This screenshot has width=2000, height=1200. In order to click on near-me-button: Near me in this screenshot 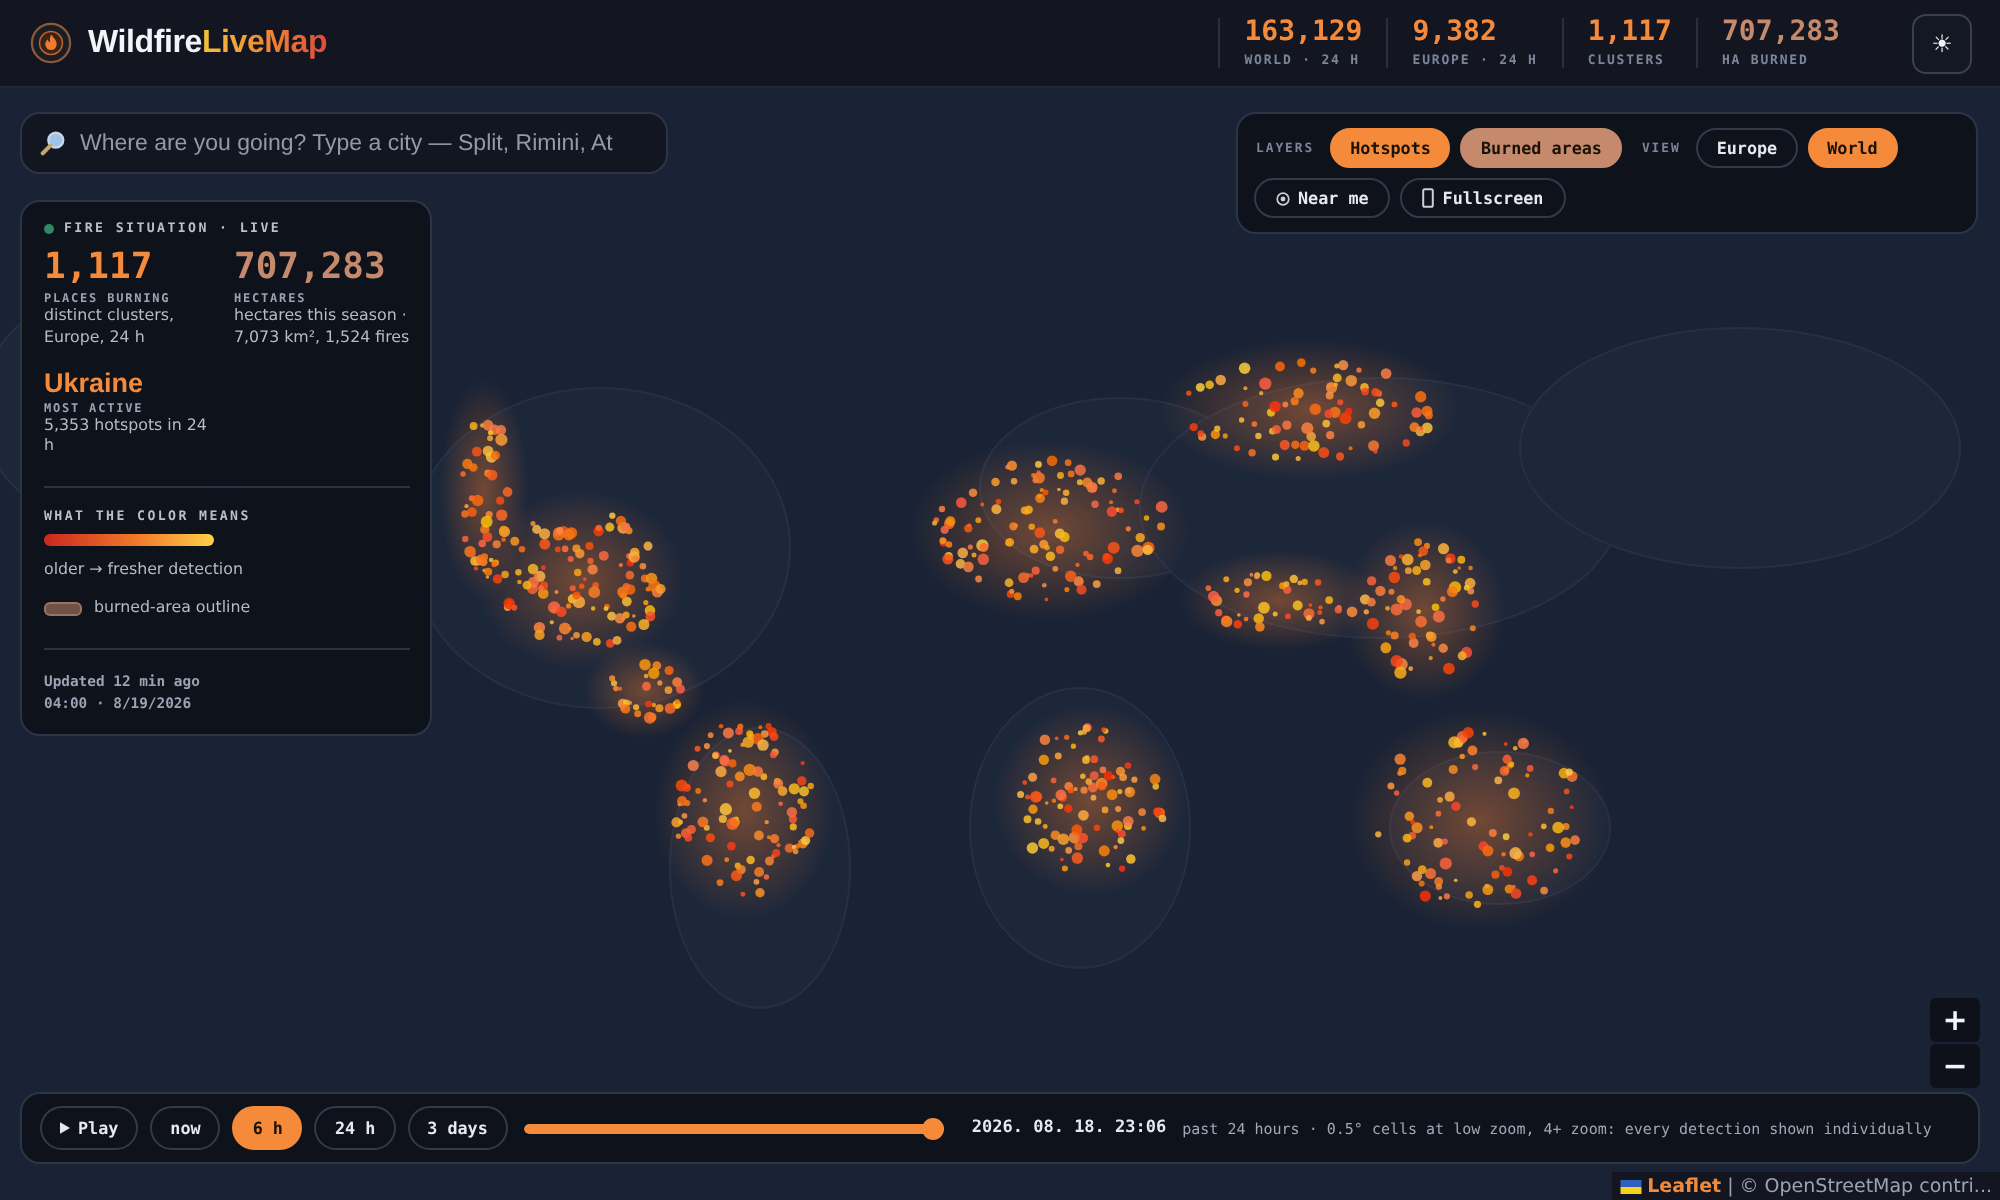, I will do `click(1322, 198)`.